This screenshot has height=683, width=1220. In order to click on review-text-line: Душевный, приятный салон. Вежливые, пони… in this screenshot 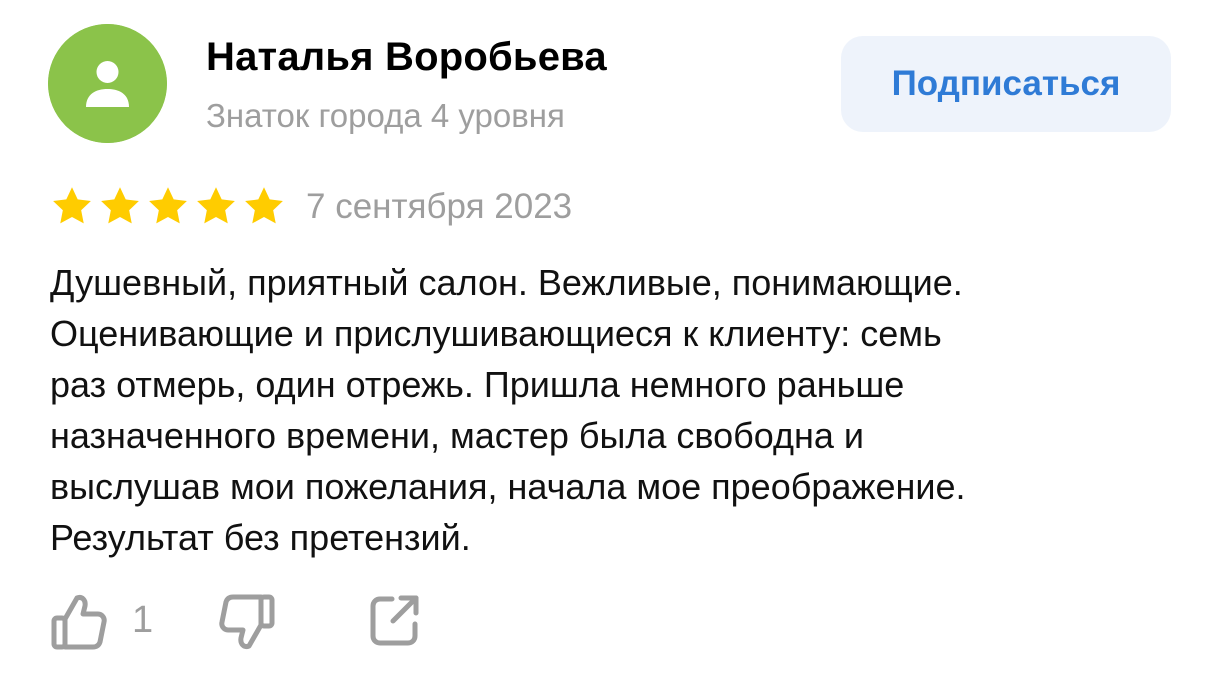, I will do `click(506, 282)`.